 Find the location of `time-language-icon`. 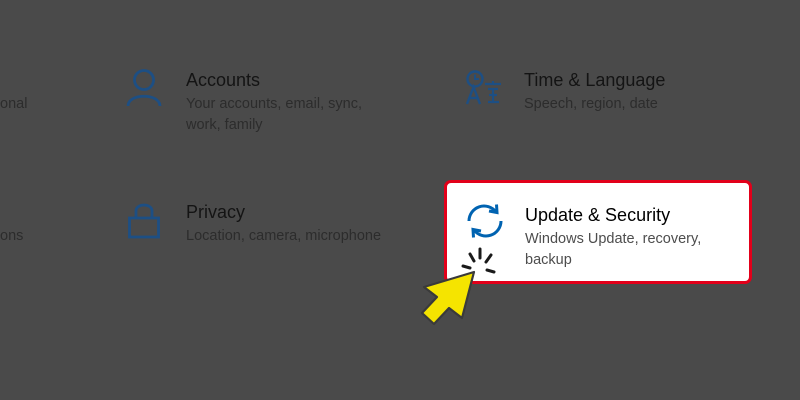

time-language-icon is located at coordinates (483, 87).